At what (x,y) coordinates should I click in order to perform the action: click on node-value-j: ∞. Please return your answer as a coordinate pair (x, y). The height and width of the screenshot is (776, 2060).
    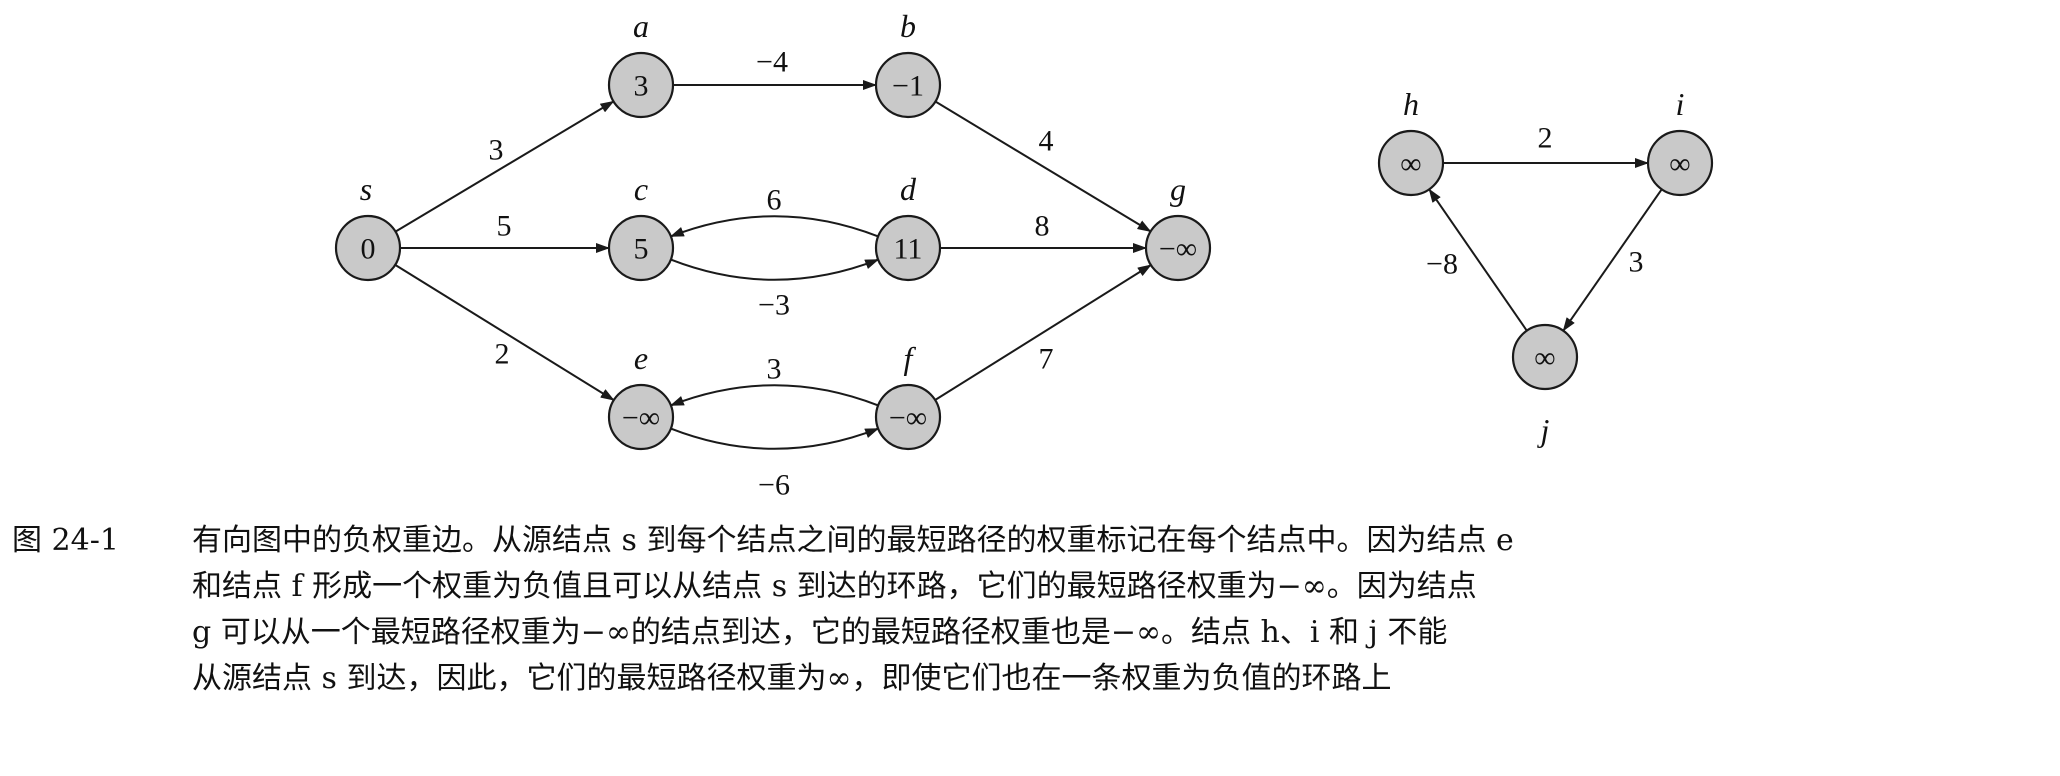
    Looking at the image, I should click on (1544, 358).